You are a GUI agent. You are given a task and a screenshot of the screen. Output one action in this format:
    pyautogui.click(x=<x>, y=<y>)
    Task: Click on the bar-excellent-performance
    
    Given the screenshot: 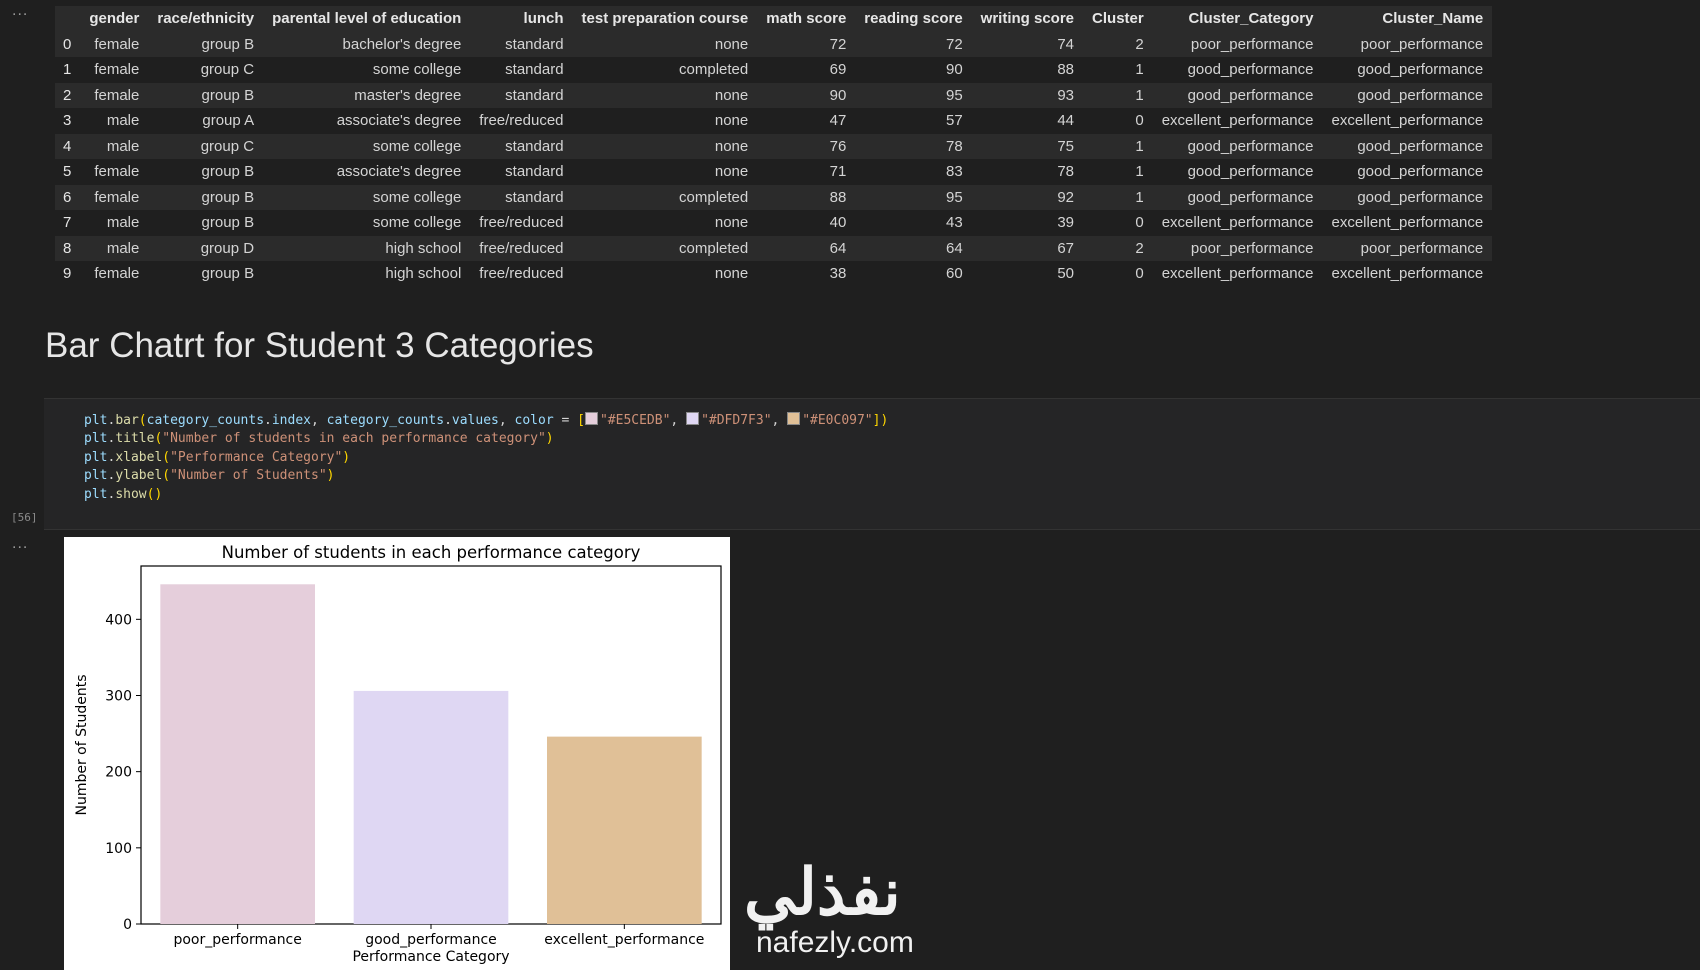 What is the action you would take?
    pyautogui.click(x=624, y=830)
    